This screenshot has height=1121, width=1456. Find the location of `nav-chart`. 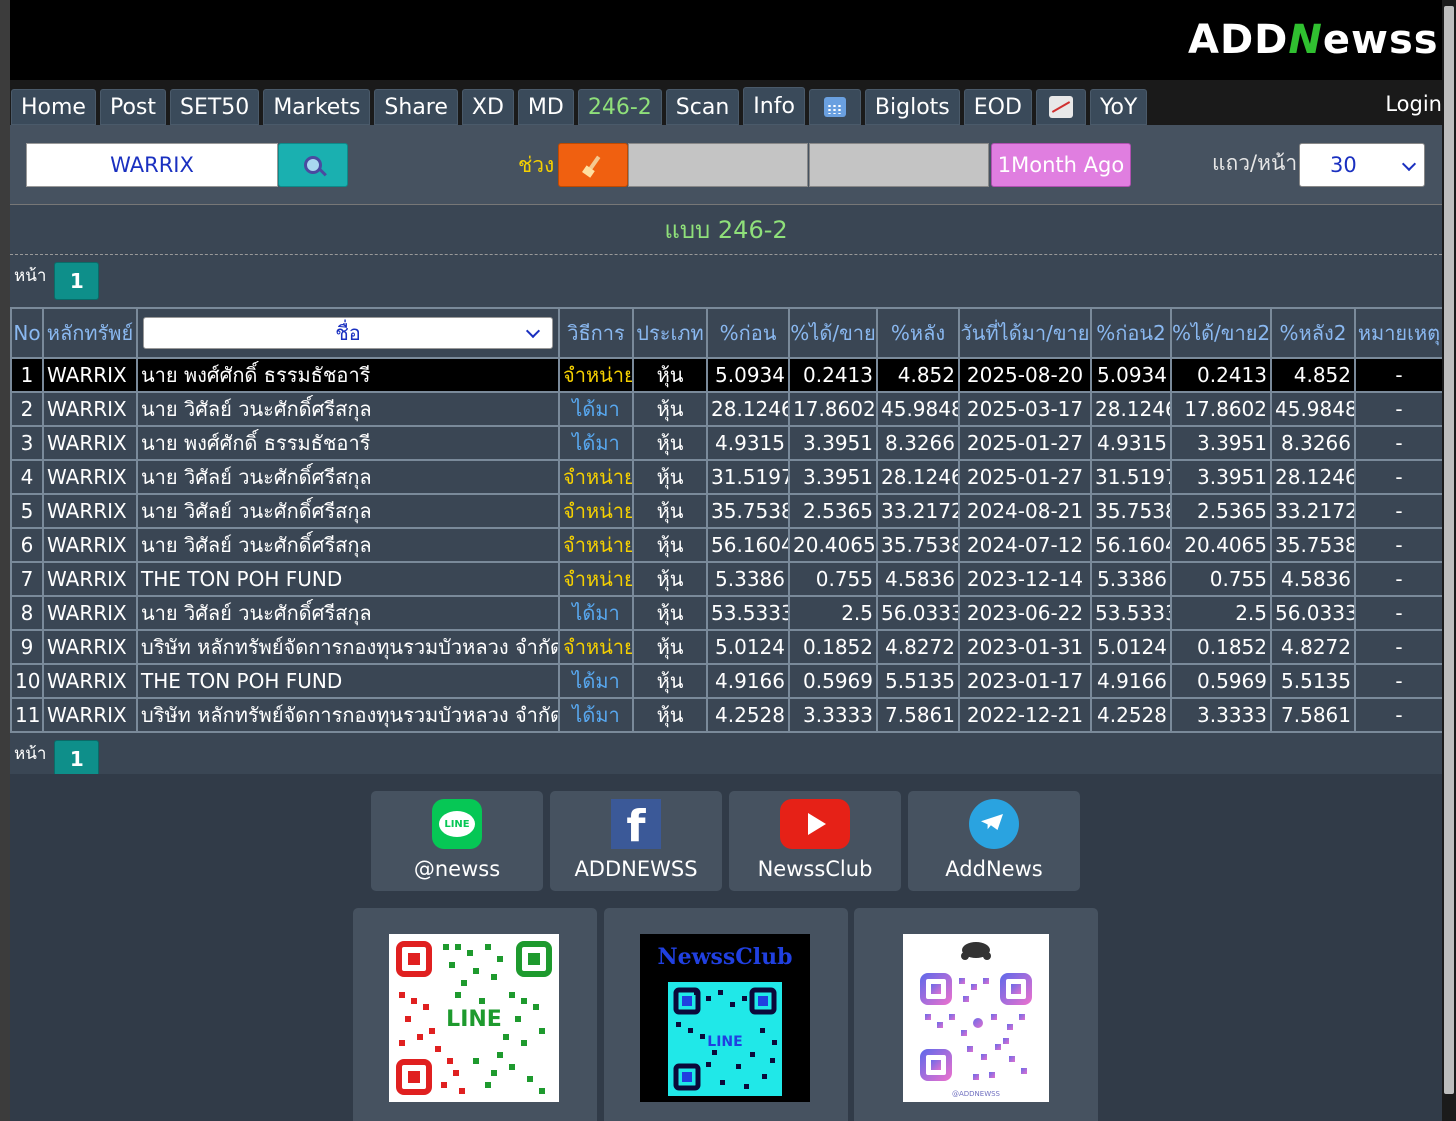

nav-chart is located at coordinates (1060, 107).